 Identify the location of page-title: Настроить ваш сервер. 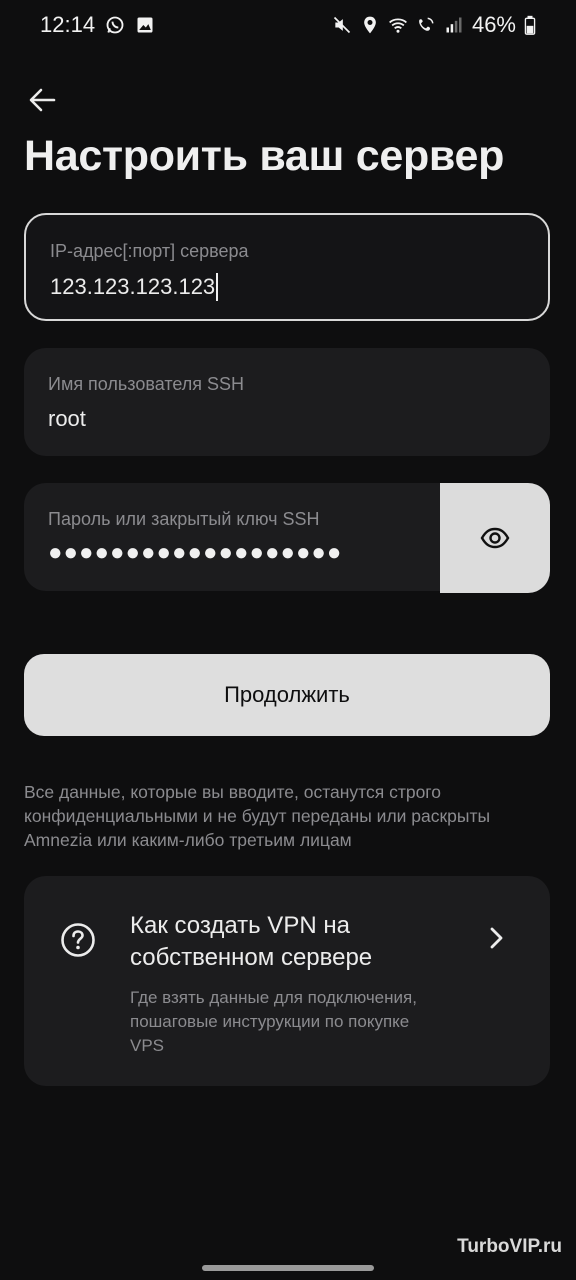
(264, 156).